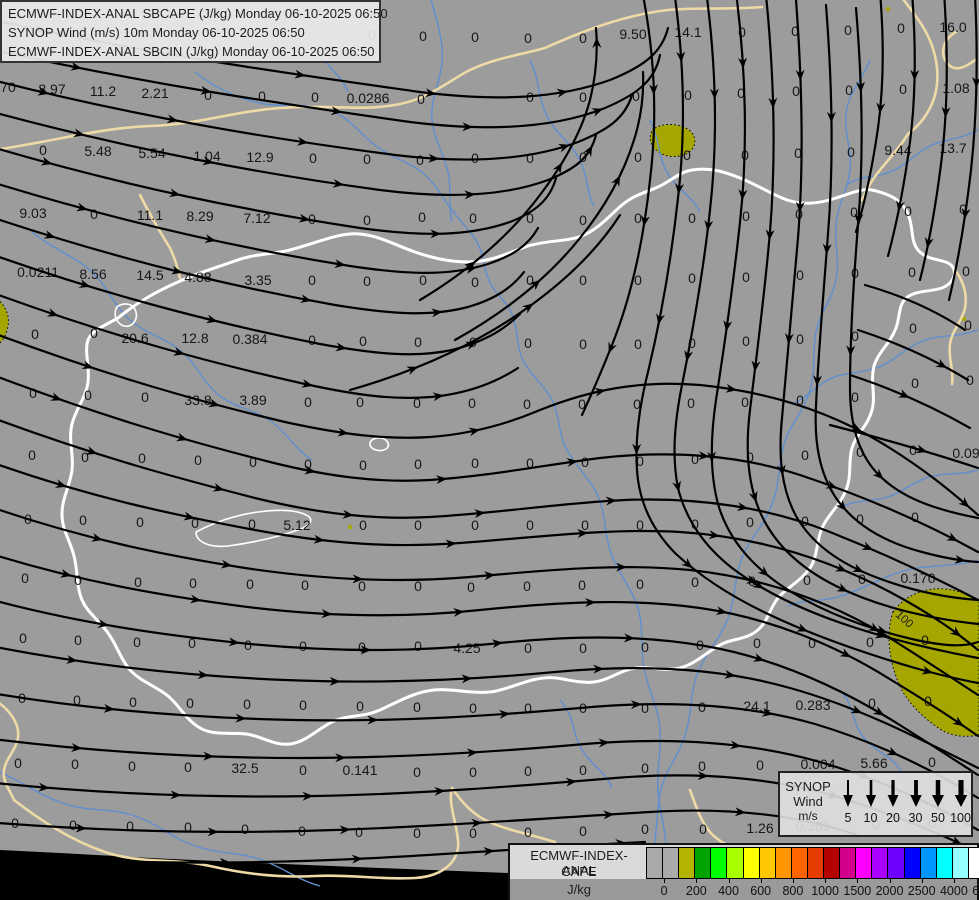 This screenshot has height=900, width=979. Describe the element at coordinates (808, 816) in the screenshot. I see `wind-legend-unit: m/s` at that location.